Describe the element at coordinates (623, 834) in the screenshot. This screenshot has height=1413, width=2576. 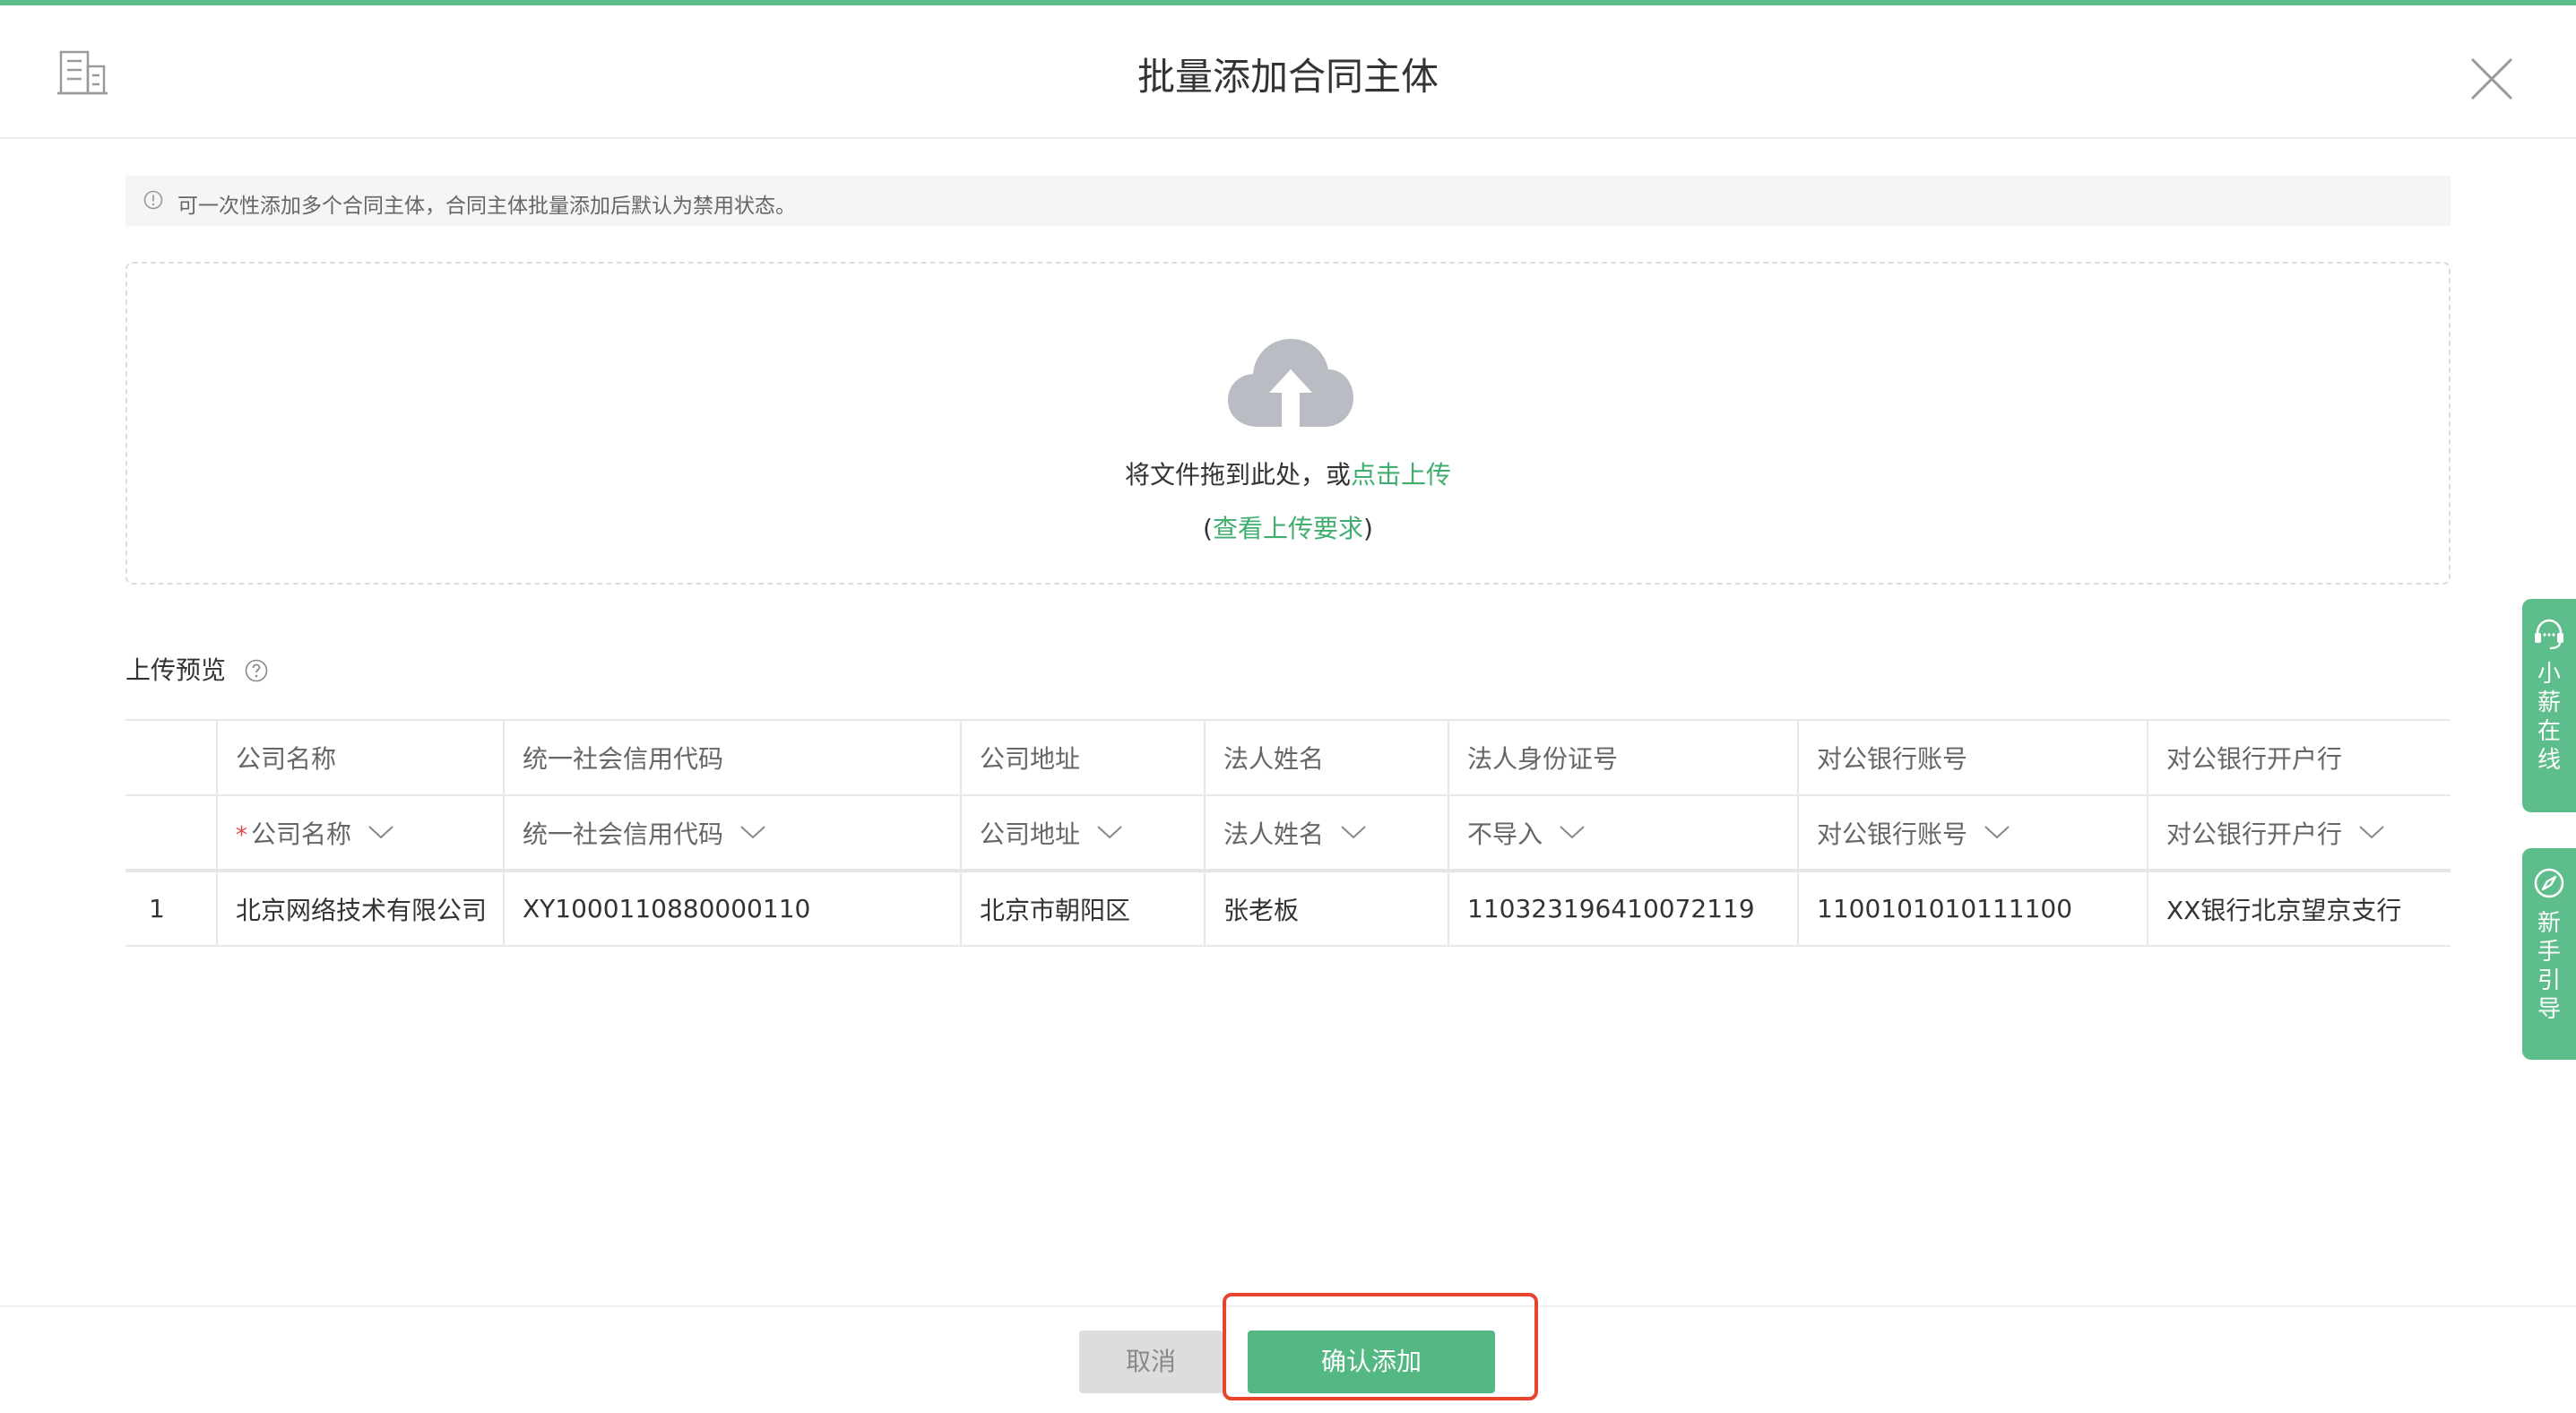
I see `mapping-value: 统一社会信用代码` at that location.